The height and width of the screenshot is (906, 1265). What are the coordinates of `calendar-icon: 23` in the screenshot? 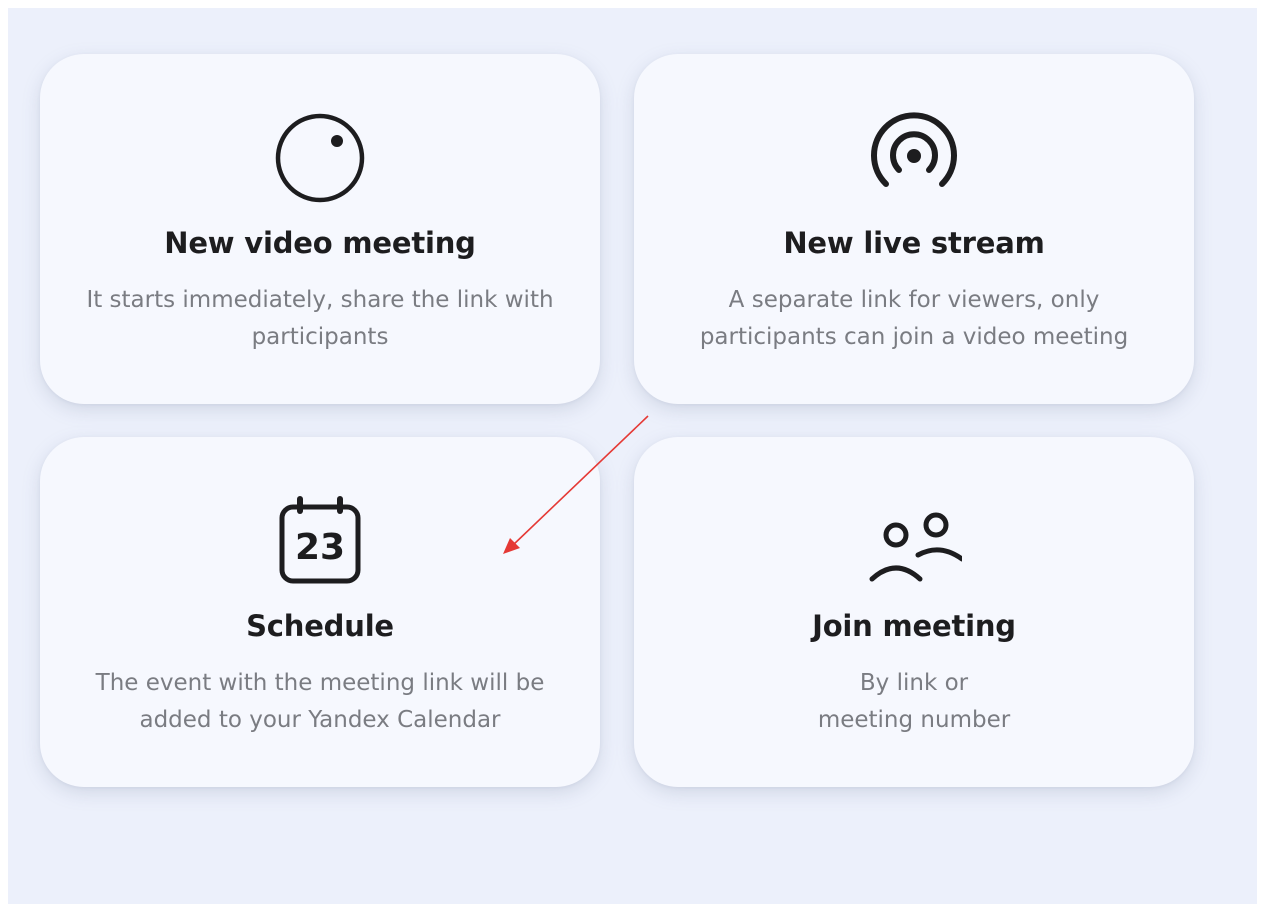 It's located at (320, 541).